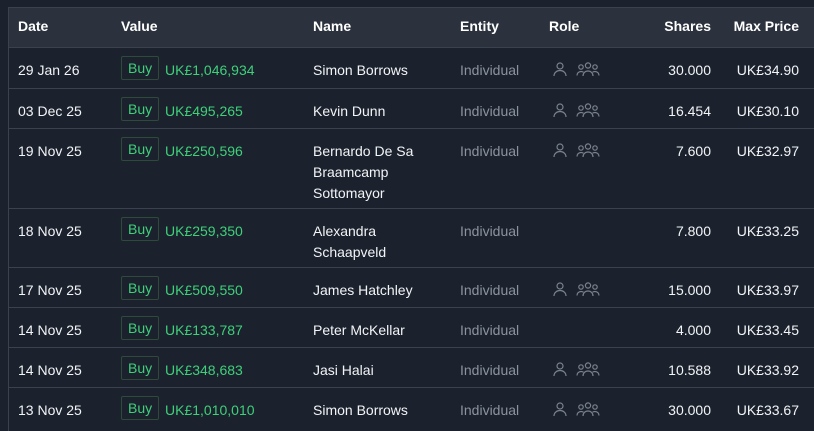  Describe the element at coordinates (378, 330) in the screenshot. I see `insider-name-link: Peter McKellar` at that location.